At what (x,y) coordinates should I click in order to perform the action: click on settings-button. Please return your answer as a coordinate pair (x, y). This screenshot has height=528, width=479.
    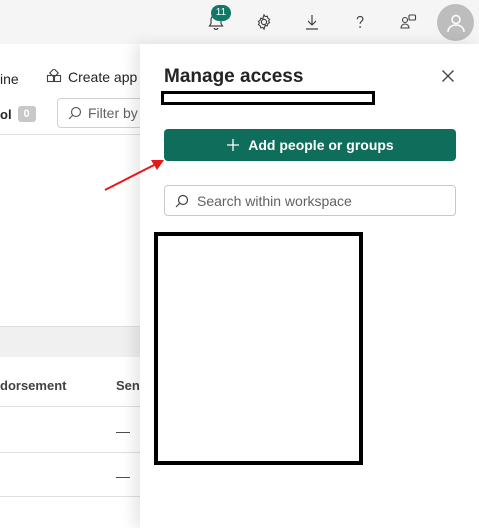
    Looking at the image, I should click on (264, 22).